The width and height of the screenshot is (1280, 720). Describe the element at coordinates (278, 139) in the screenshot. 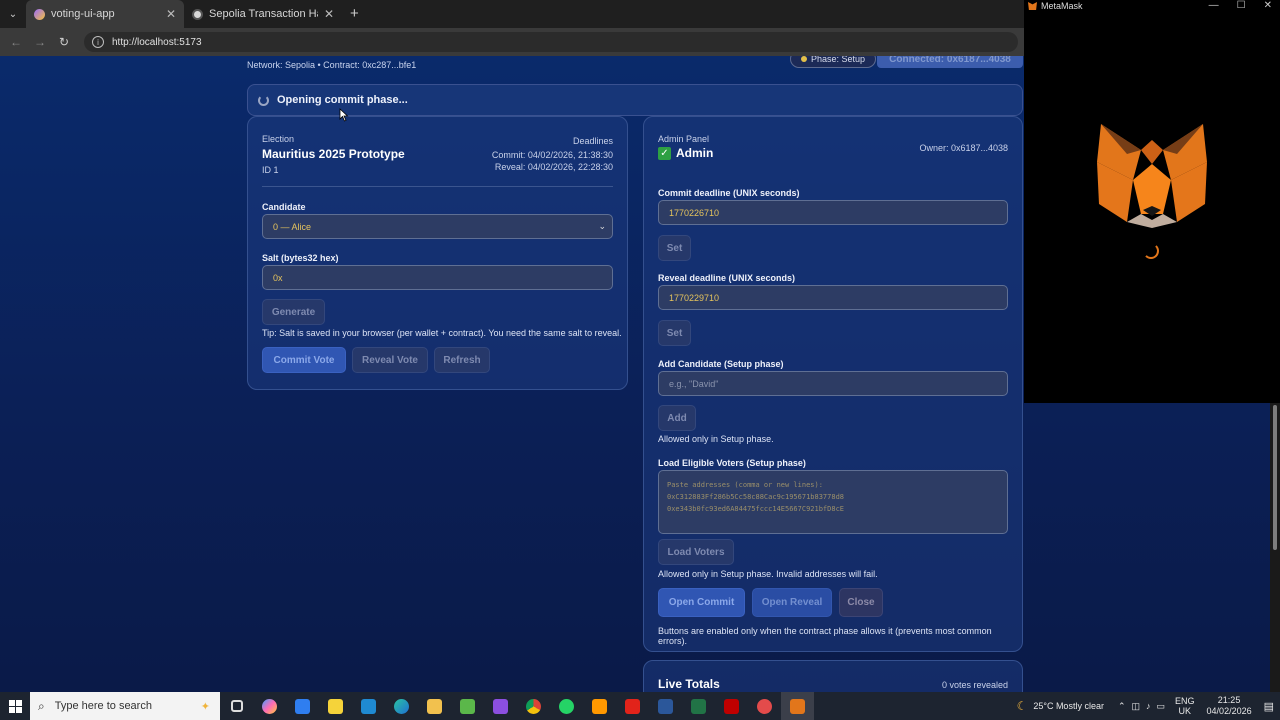

I see `election-label: Election` at that location.